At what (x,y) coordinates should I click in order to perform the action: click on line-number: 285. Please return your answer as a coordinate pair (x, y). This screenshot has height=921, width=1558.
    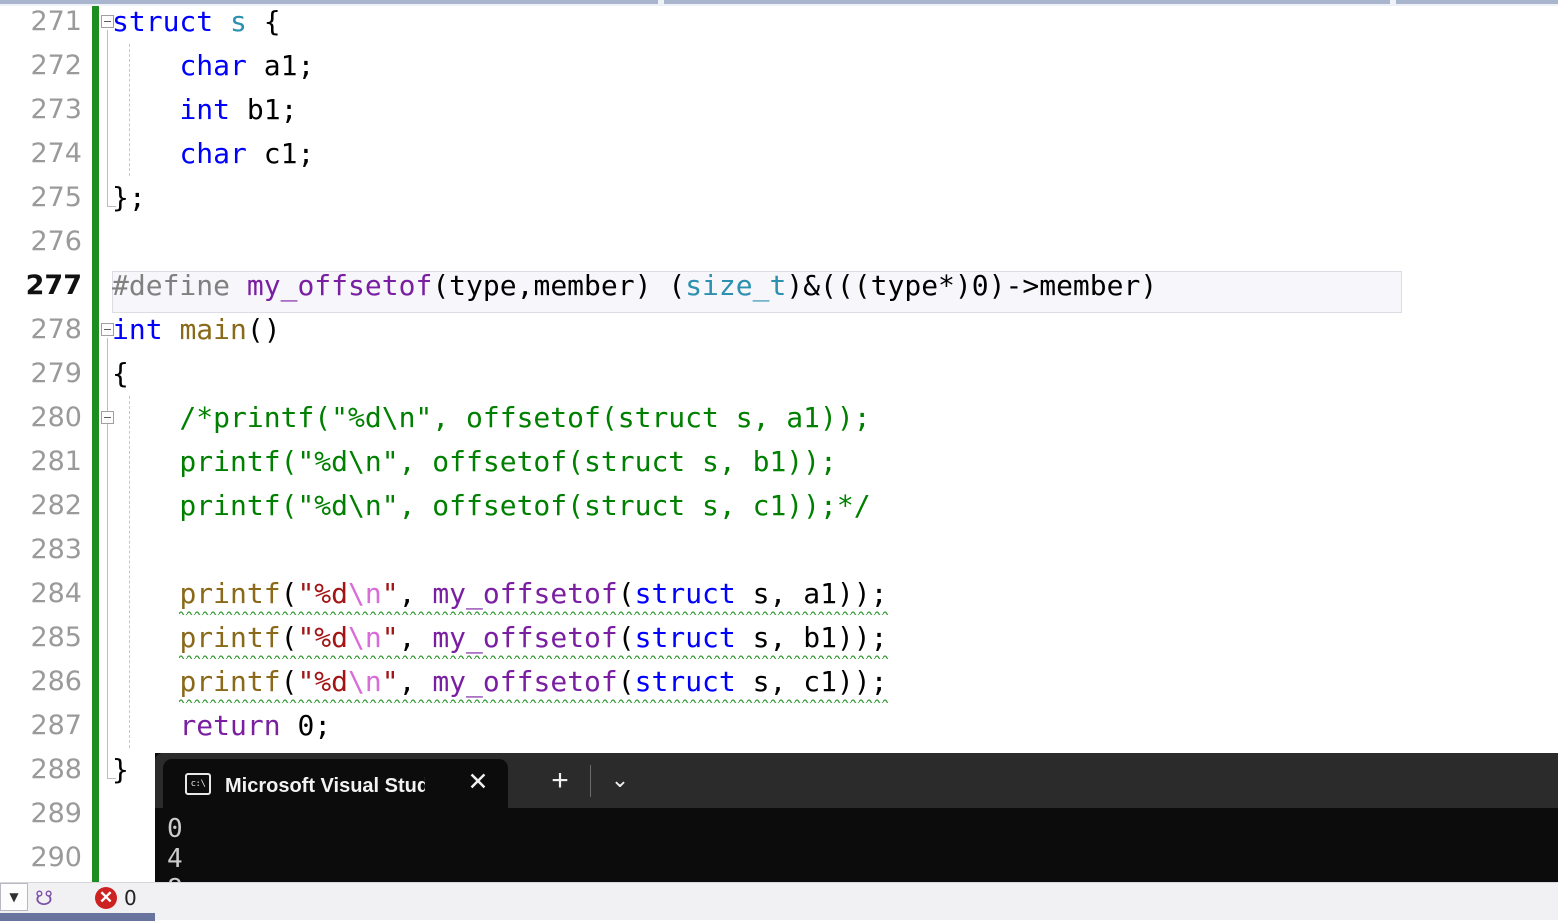
    Looking at the image, I should click on (56, 637).